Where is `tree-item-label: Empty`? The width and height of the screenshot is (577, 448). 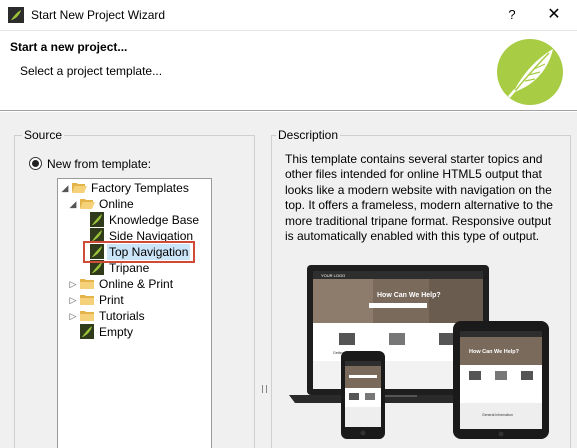 tree-item-label: Empty is located at coordinates (116, 332).